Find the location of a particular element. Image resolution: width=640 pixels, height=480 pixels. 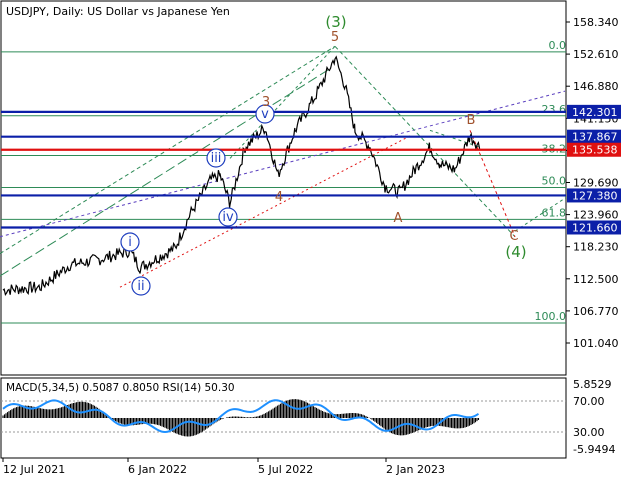

fib-label: 50.0 is located at coordinates (554, 180).